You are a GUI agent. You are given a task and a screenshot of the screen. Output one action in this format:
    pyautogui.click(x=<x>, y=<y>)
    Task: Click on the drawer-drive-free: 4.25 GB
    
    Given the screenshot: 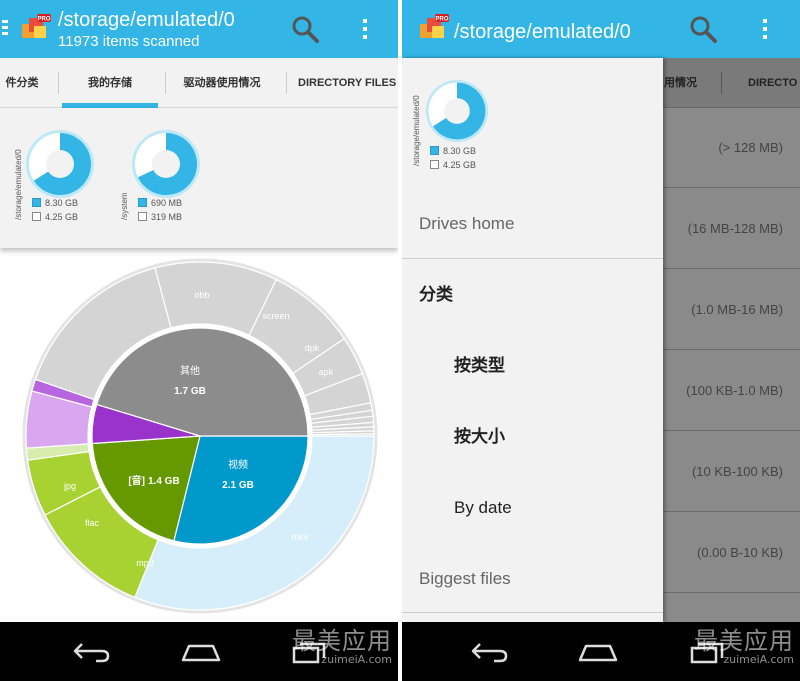 What is the action you would take?
    pyautogui.click(x=460, y=165)
    